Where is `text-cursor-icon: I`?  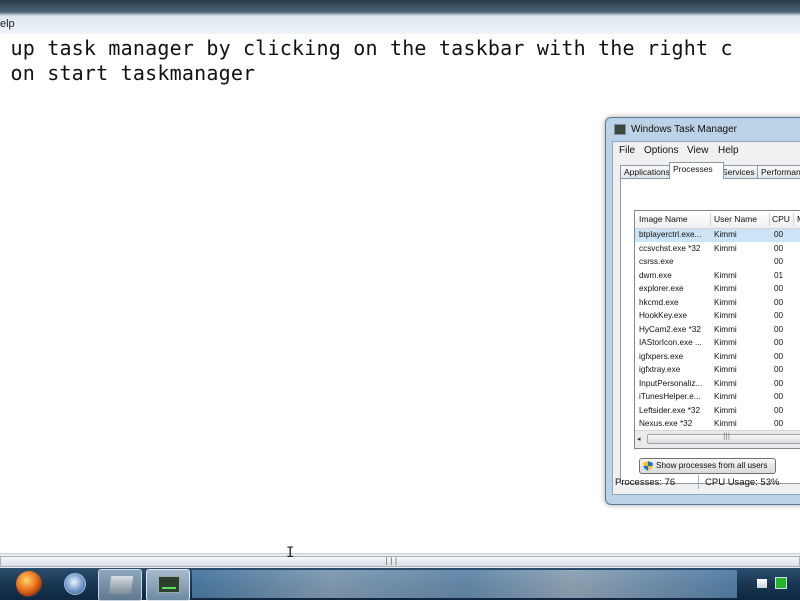
text-cursor-icon: I is located at coordinates (290, 553).